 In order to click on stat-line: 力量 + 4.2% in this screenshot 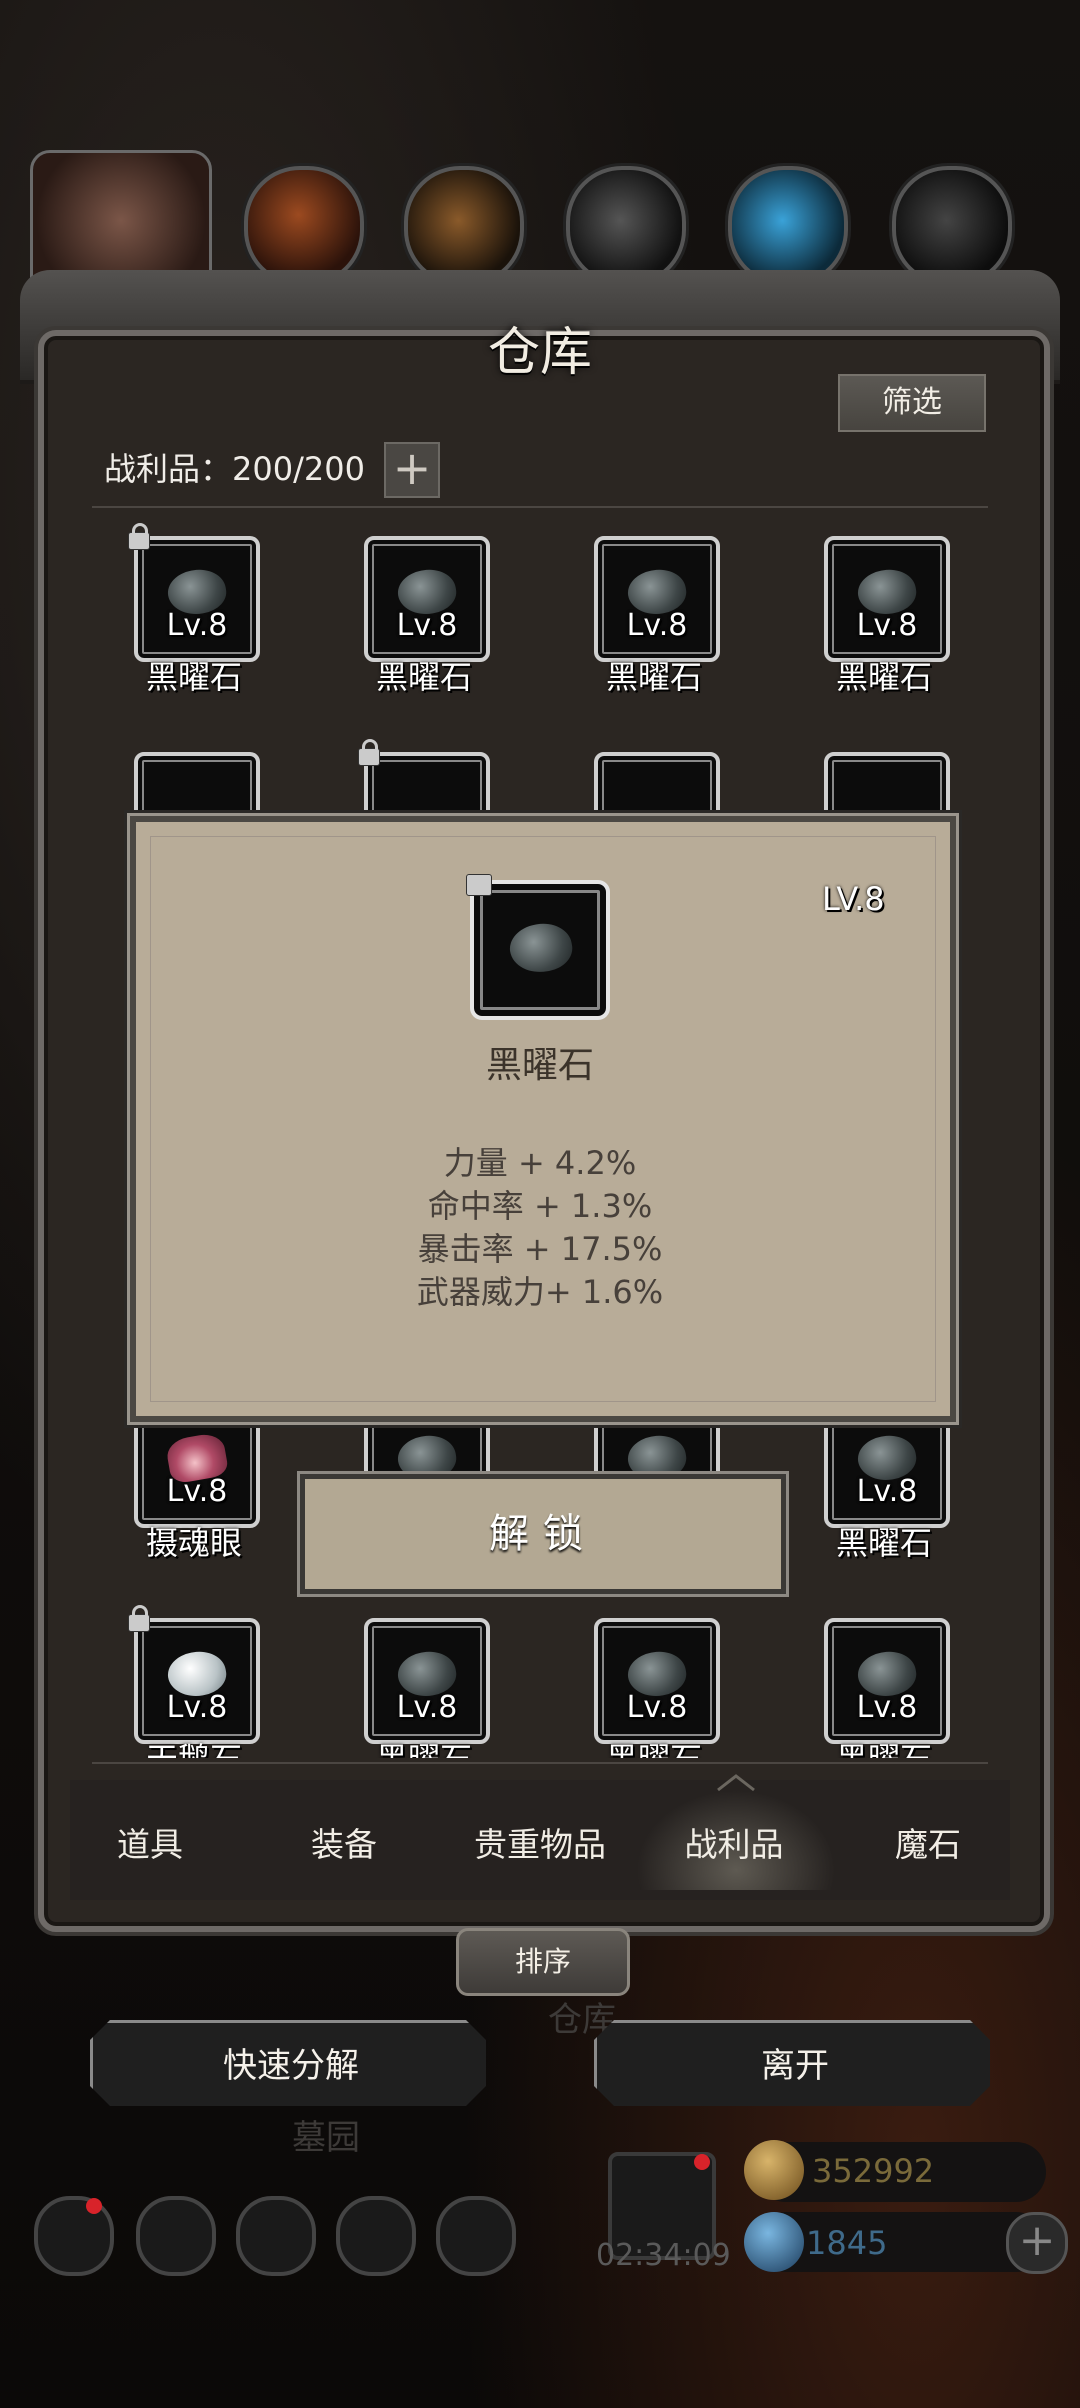, I will do `click(540, 1163)`.